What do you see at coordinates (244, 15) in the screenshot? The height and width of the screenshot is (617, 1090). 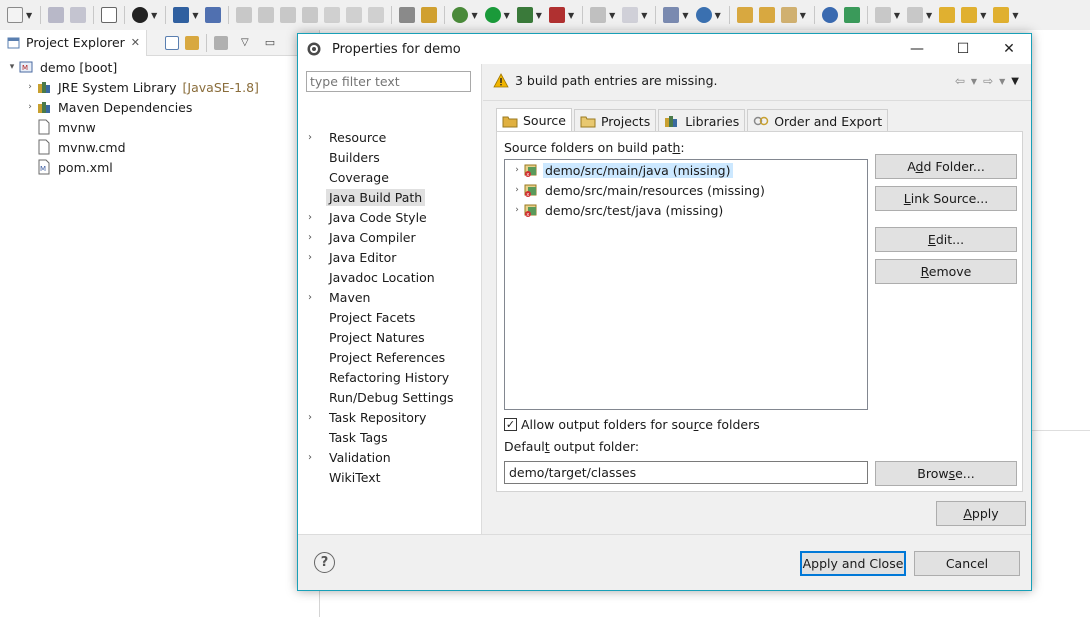 I see `resume-icon` at bounding box center [244, 15].